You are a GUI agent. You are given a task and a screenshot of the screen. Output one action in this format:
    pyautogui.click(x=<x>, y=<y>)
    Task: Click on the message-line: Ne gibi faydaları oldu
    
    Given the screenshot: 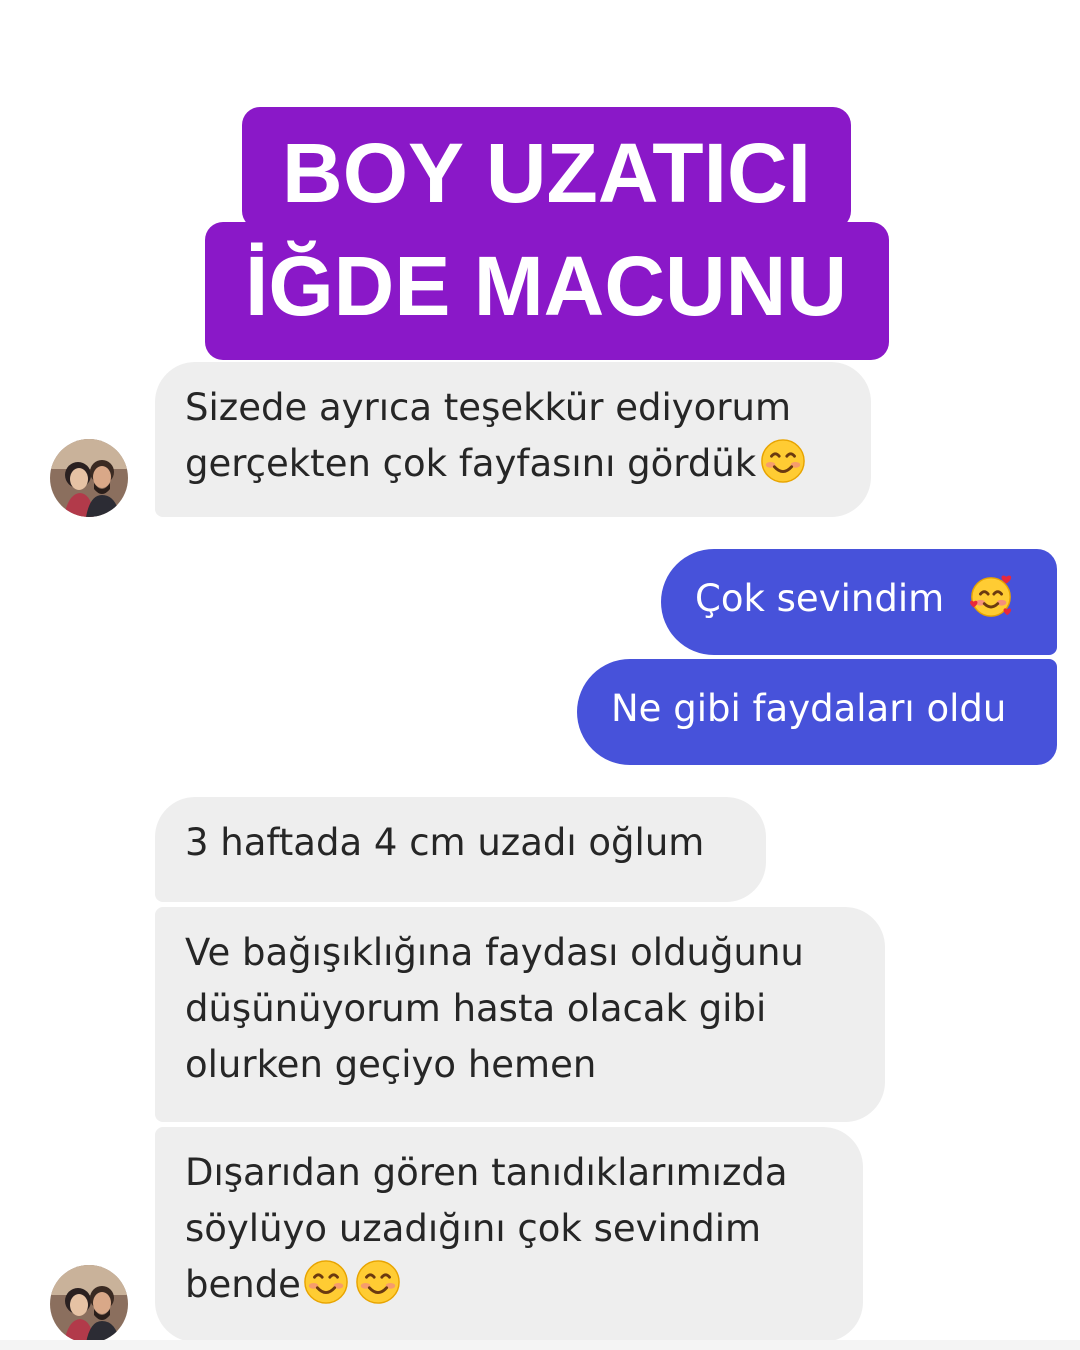 What is the action you would take?
    pyautogui.click(x=809, y=708)
    